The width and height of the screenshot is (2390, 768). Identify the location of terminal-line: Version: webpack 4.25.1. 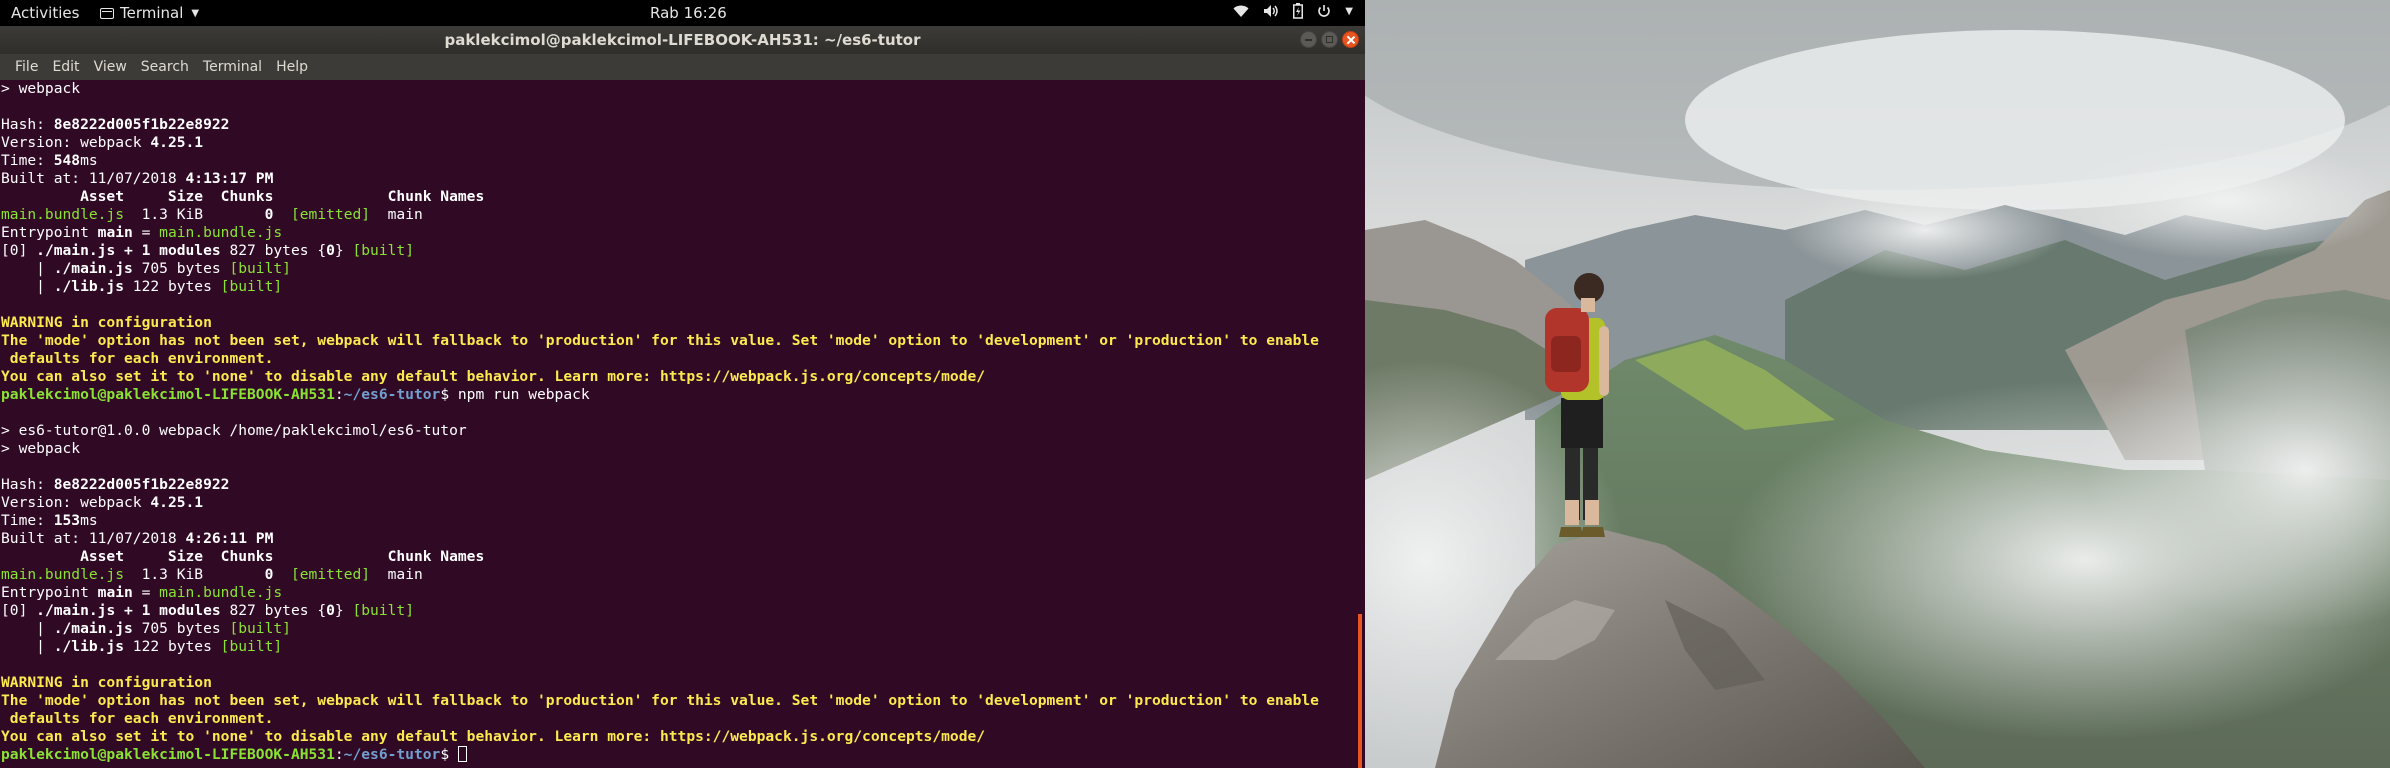
(683, 503).